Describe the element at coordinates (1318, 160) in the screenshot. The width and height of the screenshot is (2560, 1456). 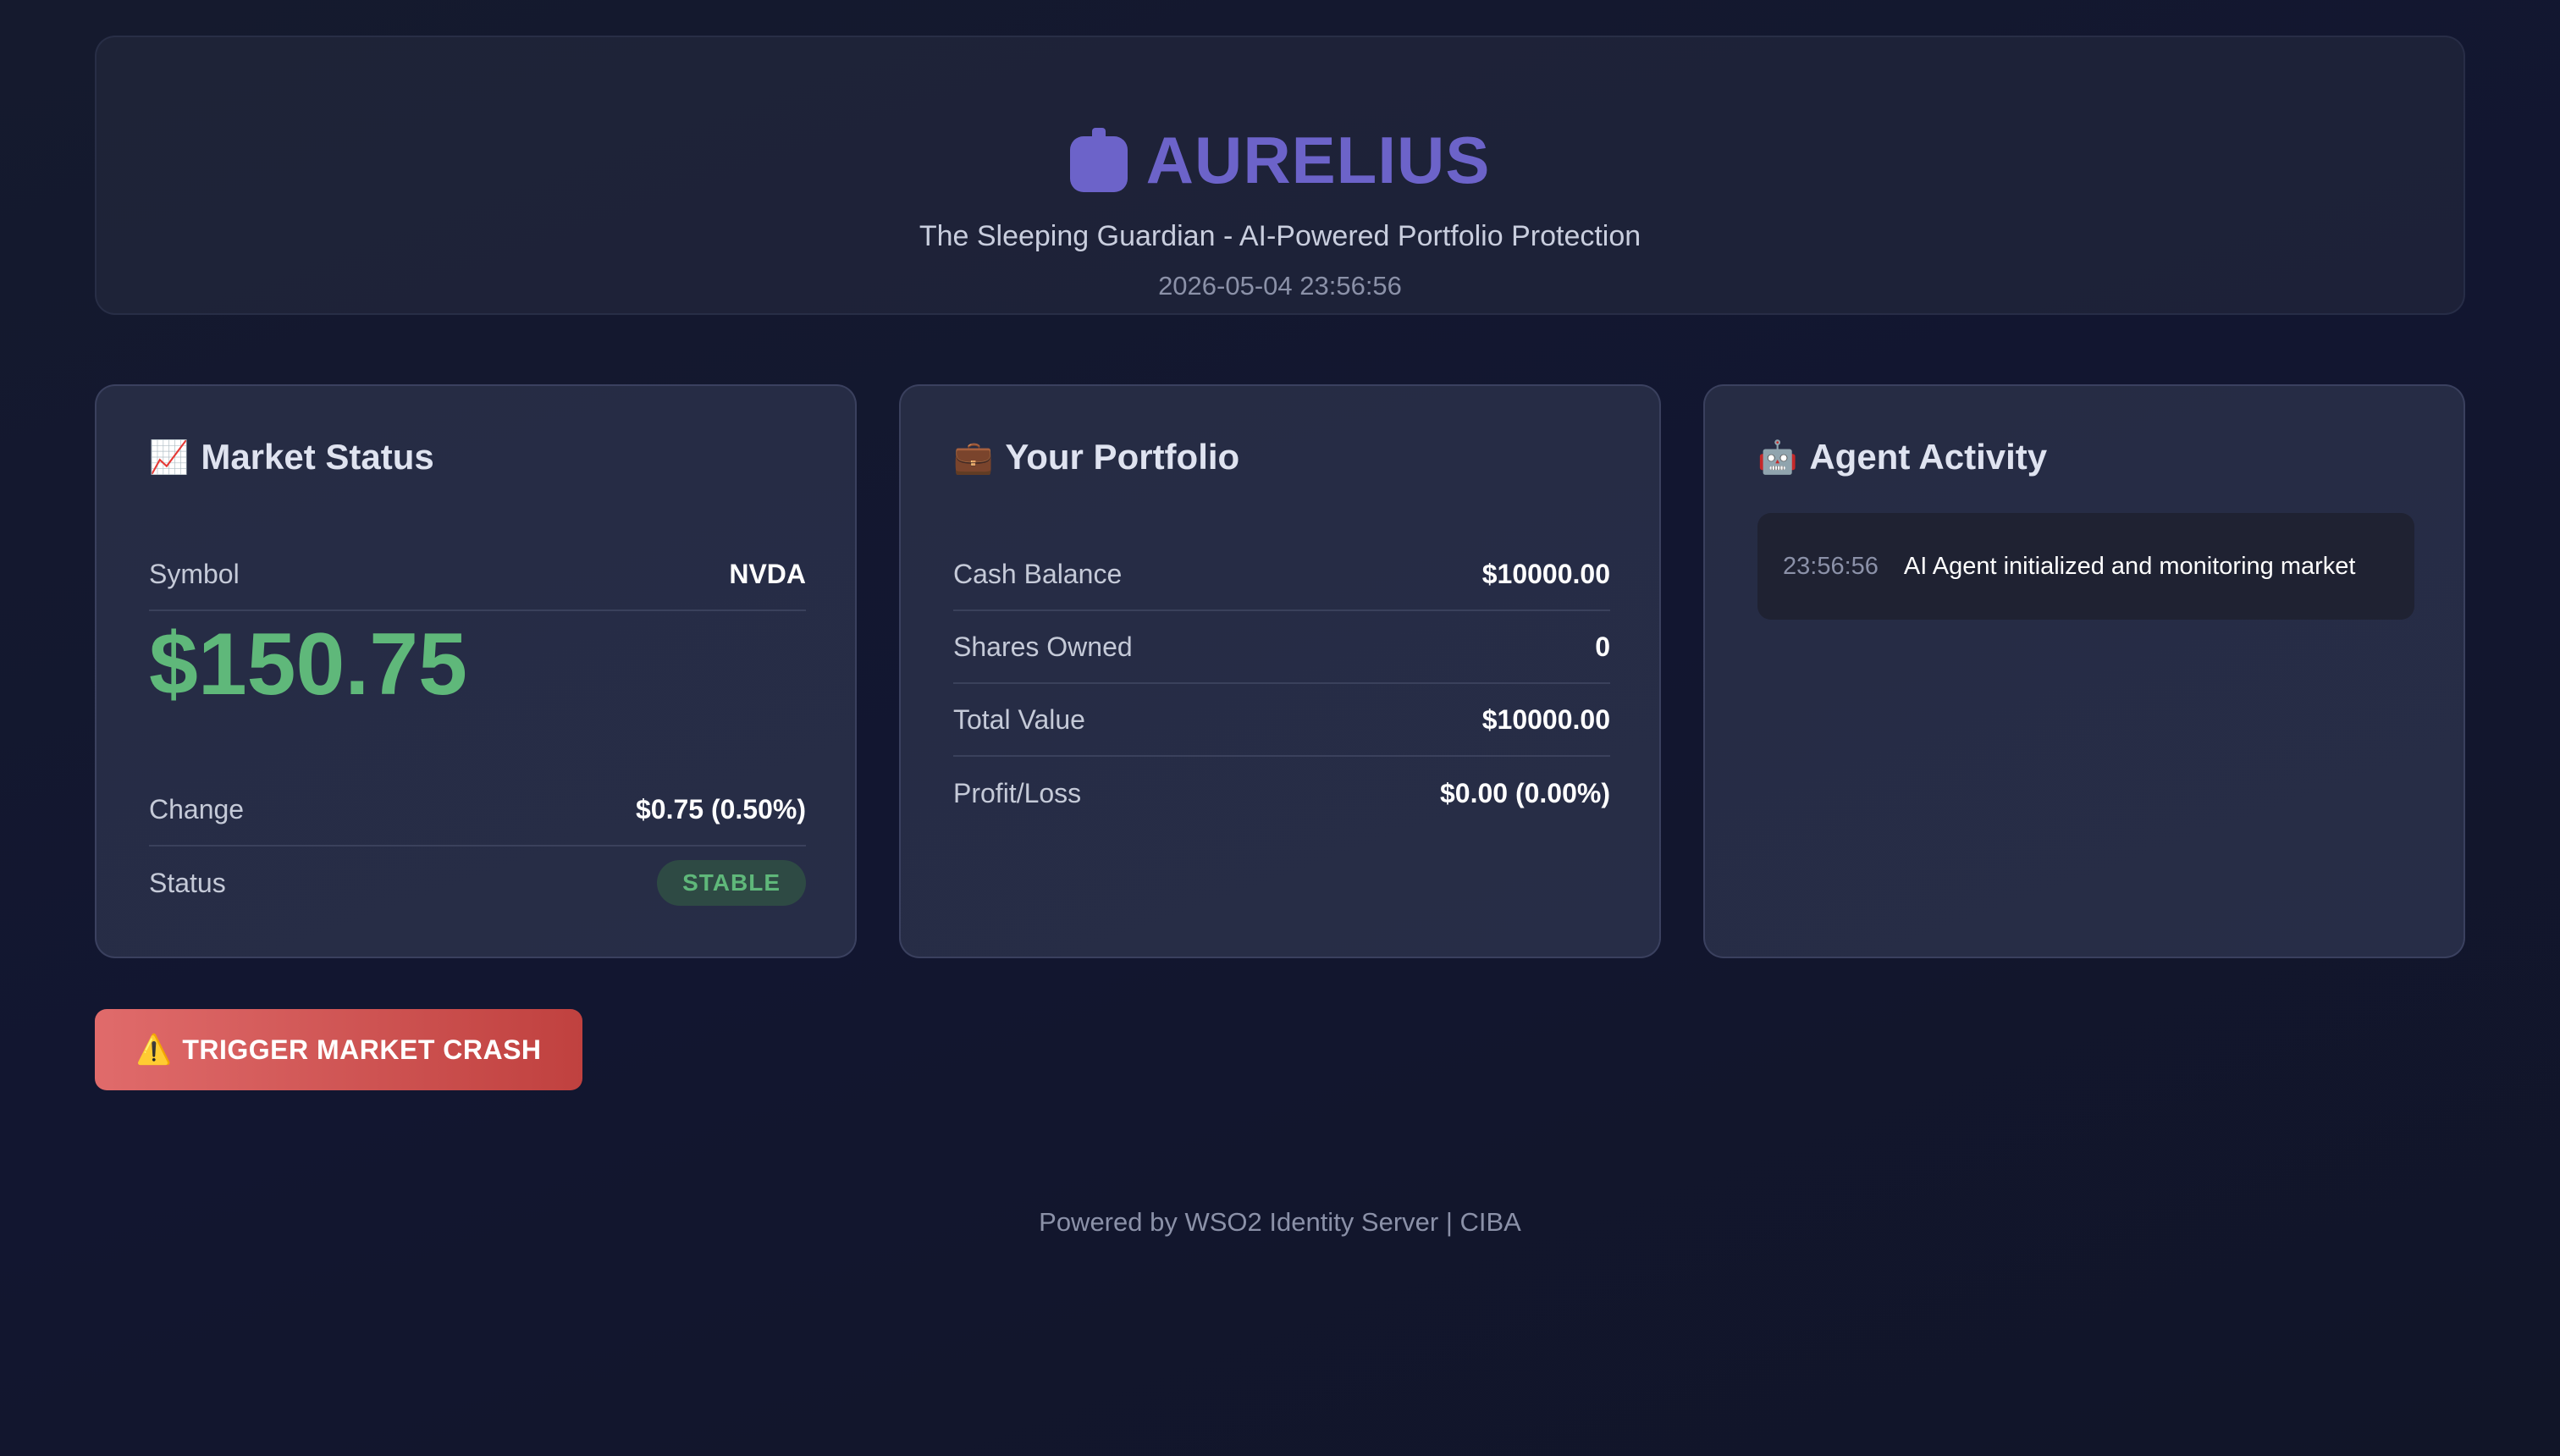
I see `app-title: AURELIUS` at that location.